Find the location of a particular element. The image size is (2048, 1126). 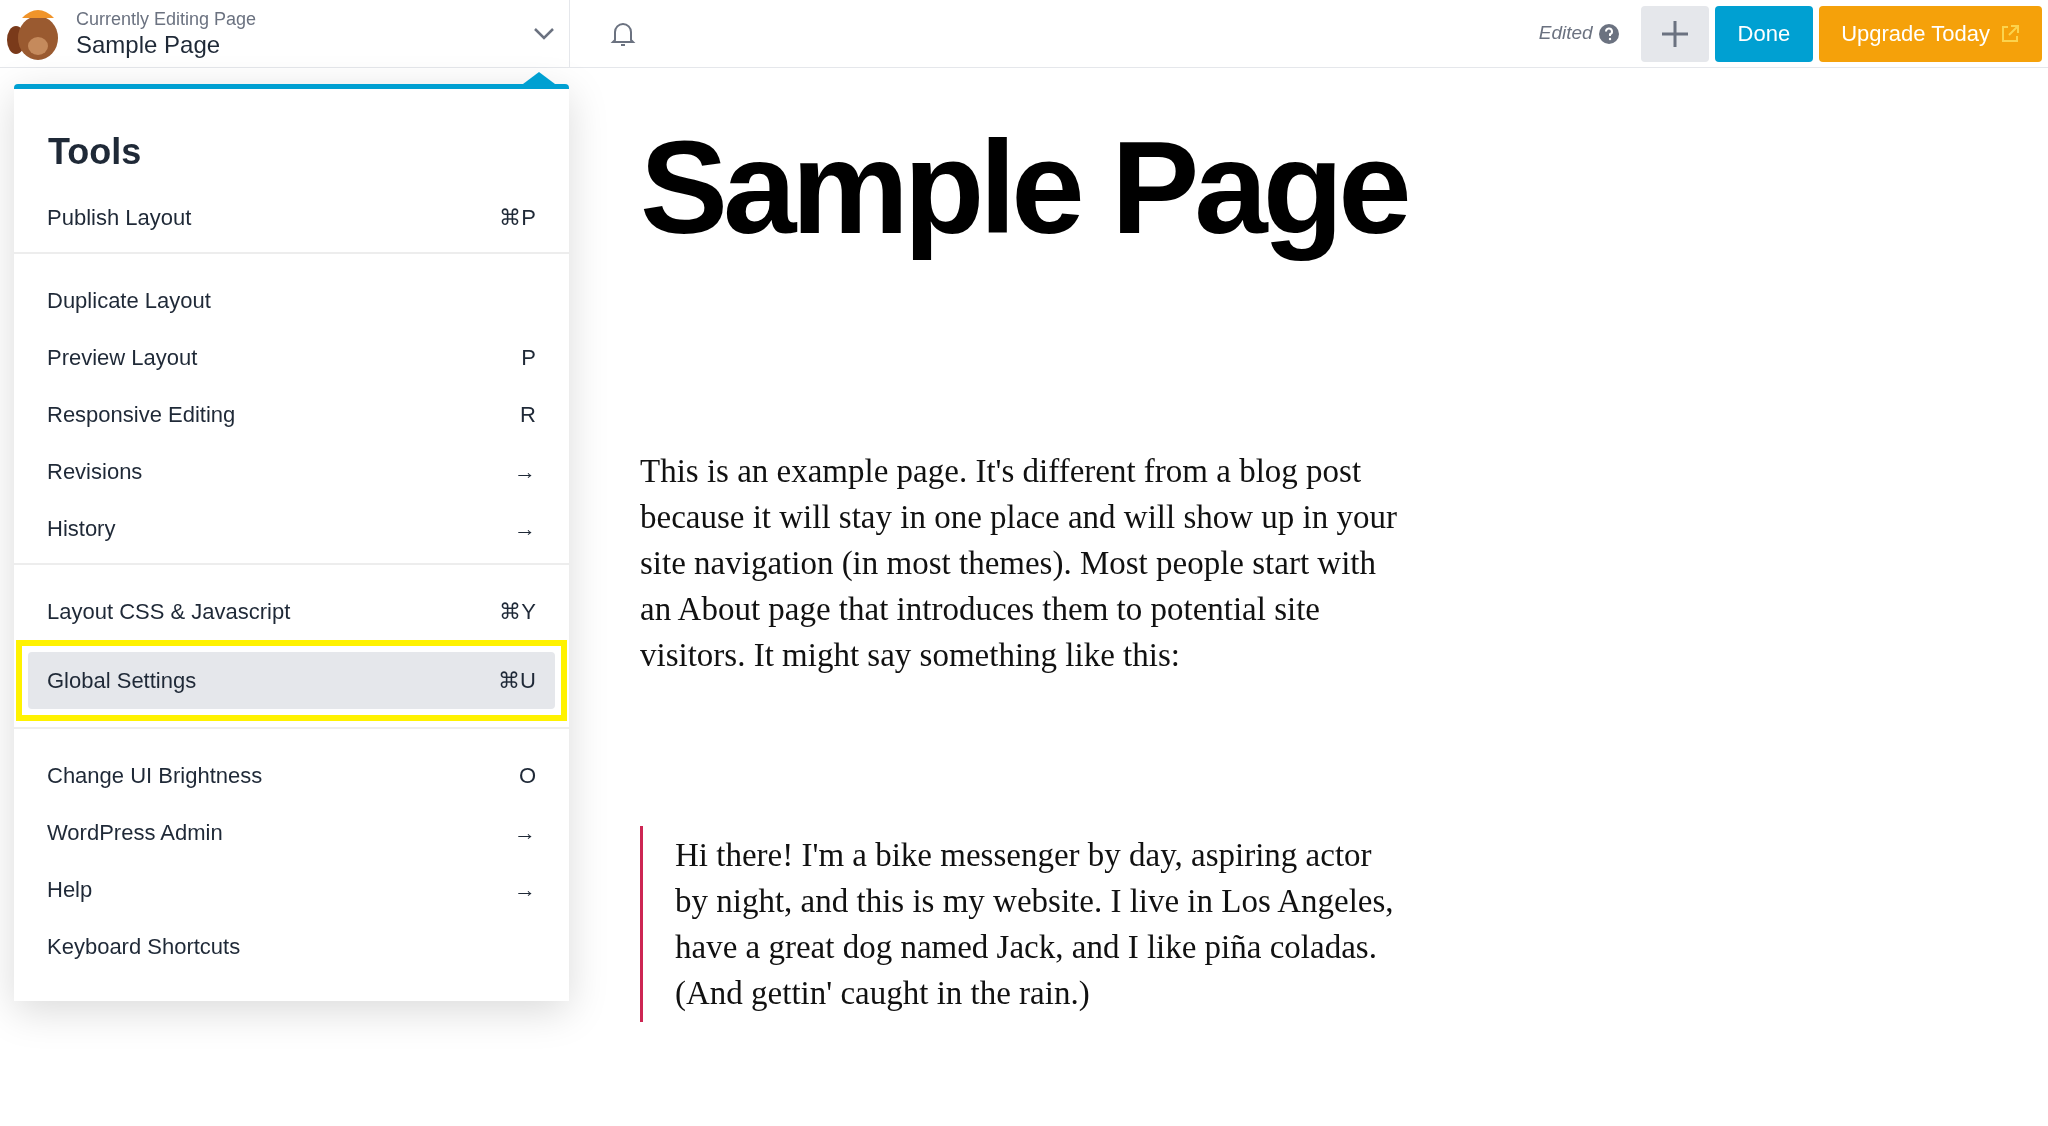

menu-item: Change UI Brightness O is located at coordinates (291, 775).